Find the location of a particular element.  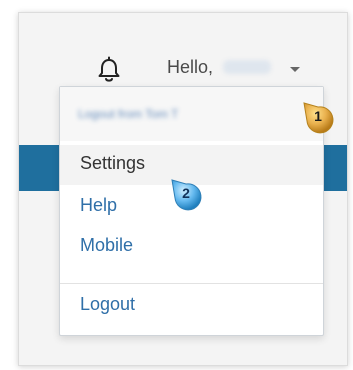

chevron-down-icon is located at coordinates (295, 69).